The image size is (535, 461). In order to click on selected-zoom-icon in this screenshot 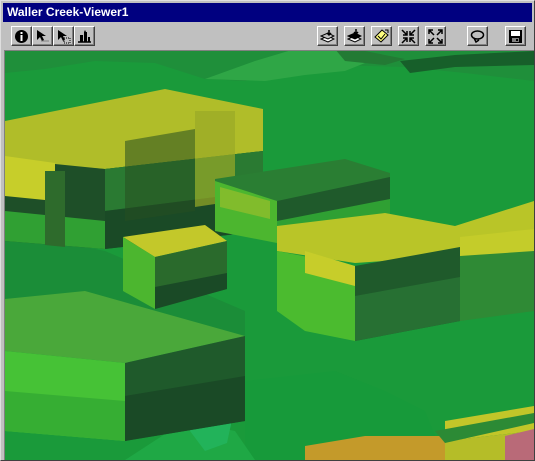, I will do `click(381, 36)`.